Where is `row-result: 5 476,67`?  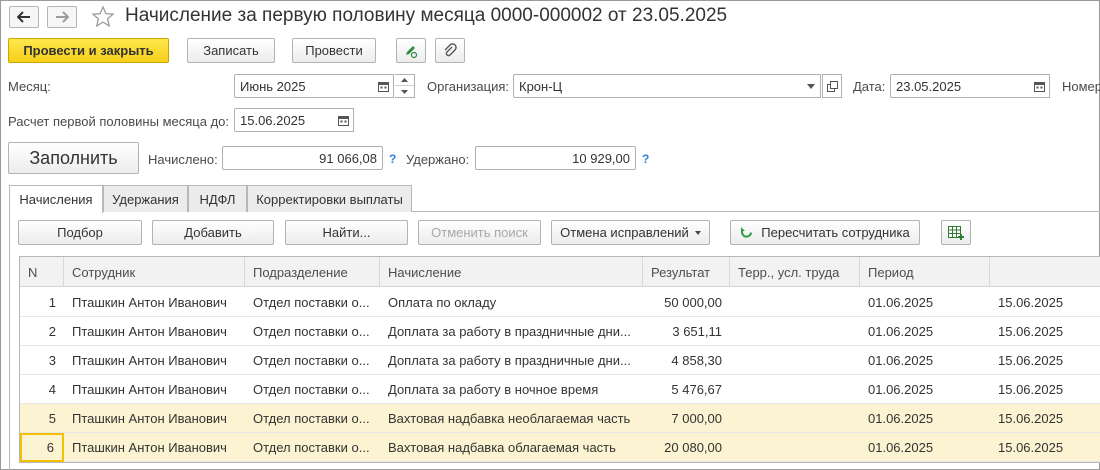
row-result: 5 476,67 is located at coordinates (696, 389).